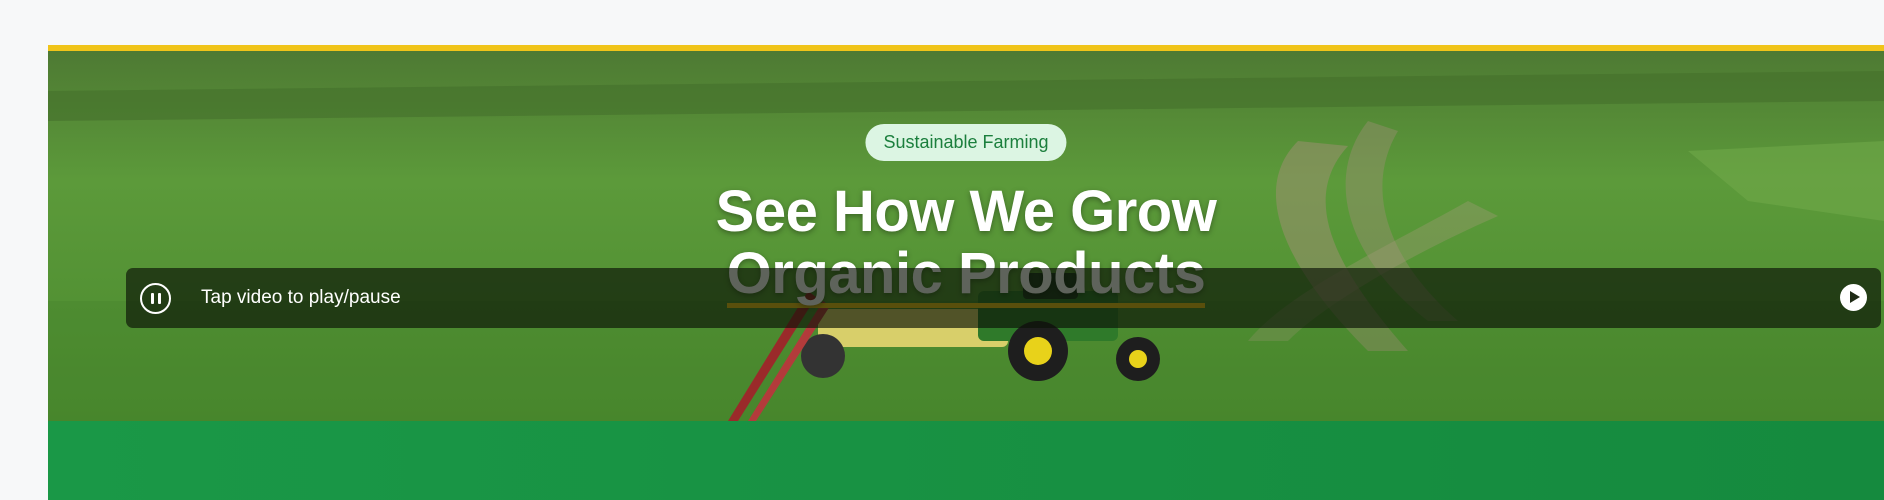 This screenshot has width=1884, height=500. I want to click on video-hint-label: Tap video to play/pause, so click(301, 297).